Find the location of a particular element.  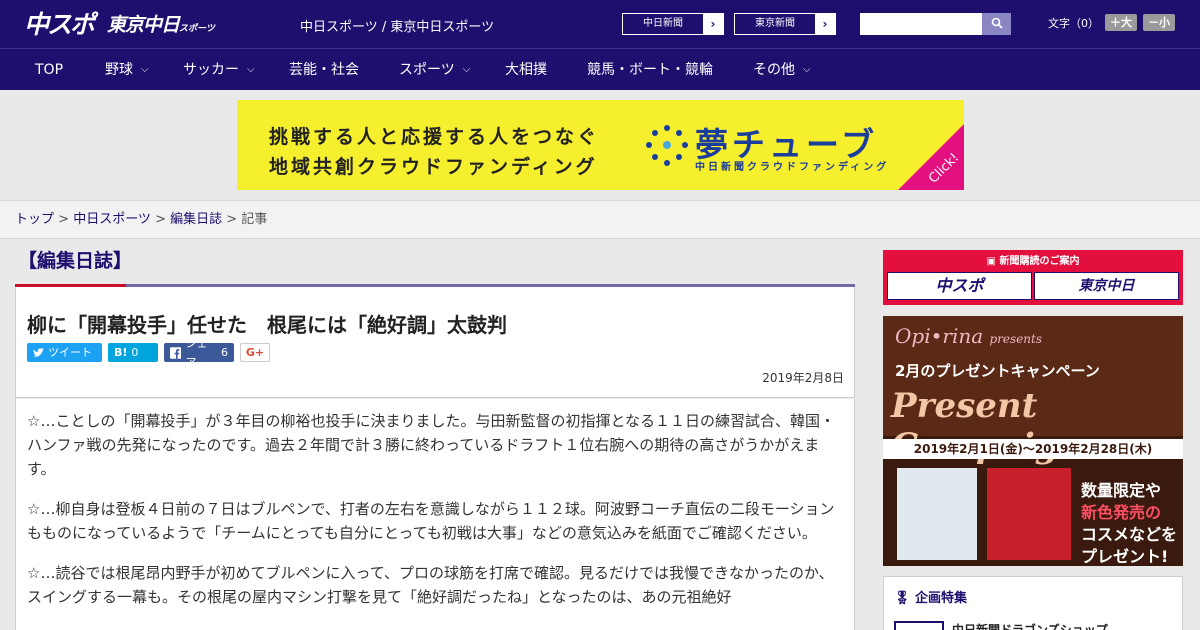

hatena-button: B! 0 is located at coordinates (133, 352).